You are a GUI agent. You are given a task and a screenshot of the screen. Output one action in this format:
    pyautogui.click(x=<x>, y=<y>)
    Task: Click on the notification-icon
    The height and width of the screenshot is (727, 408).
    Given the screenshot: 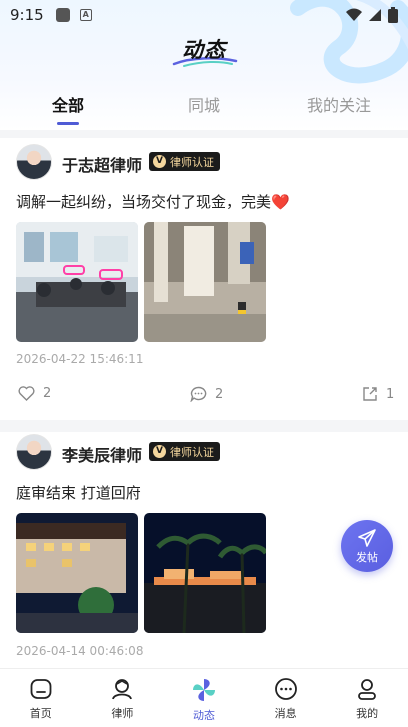 What is the action you would take?
    pyautogui.click(x=62, y=15)
    